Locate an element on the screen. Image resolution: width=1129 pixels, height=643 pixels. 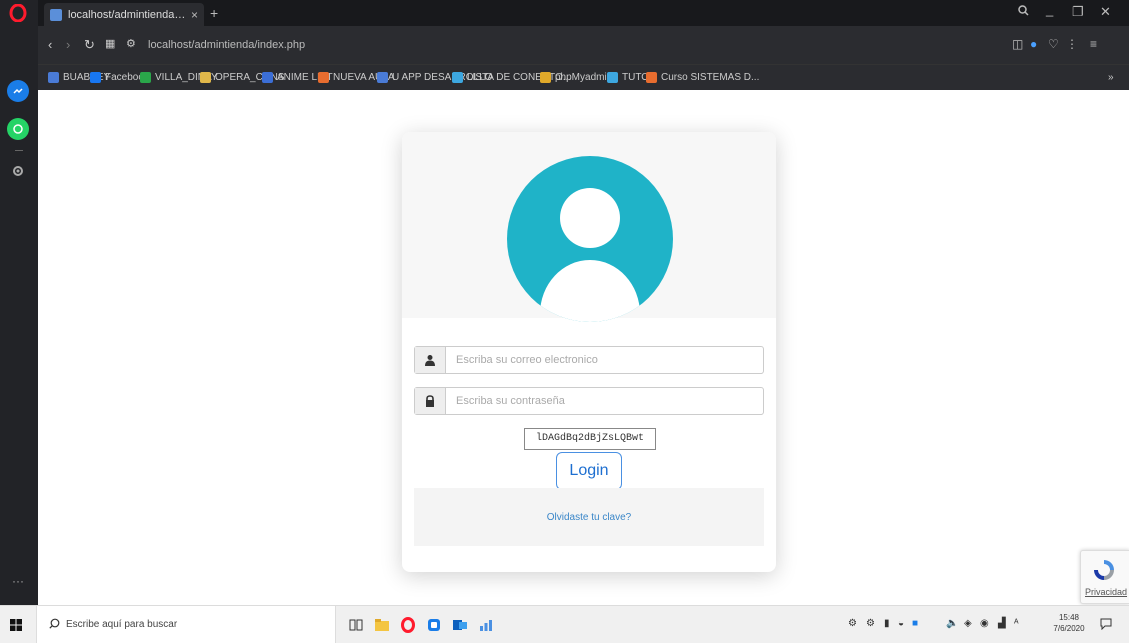
login-card-footer: Olvidaste tu clave? is located at coordinates (589, 517).